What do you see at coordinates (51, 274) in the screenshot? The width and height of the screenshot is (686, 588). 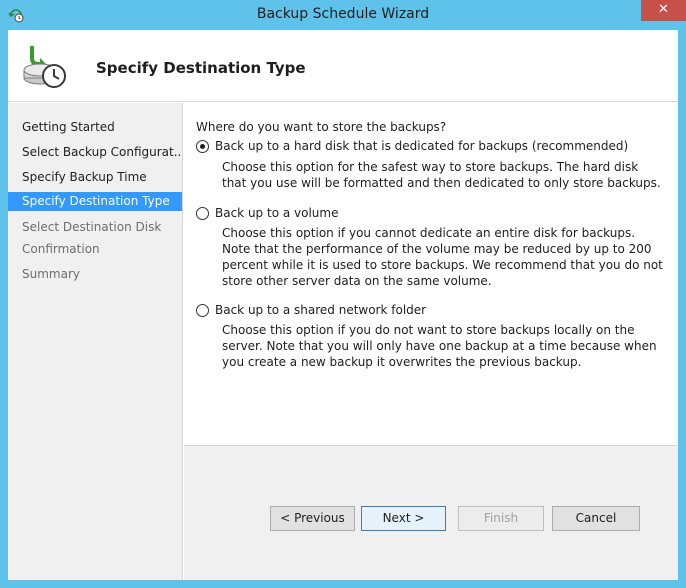 I see `nav-step-summary: Summary` at bounding box center [51, 274].